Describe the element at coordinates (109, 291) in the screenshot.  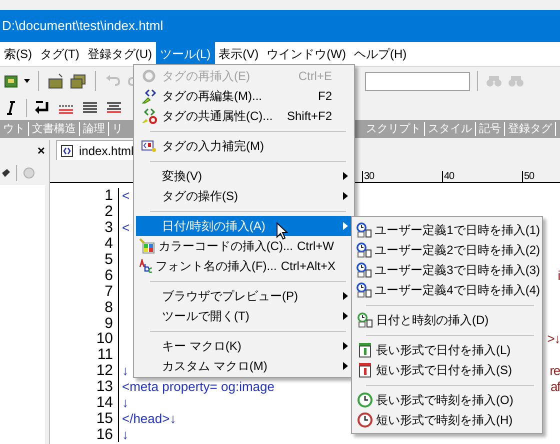
I see `line-number: 7` at that location.